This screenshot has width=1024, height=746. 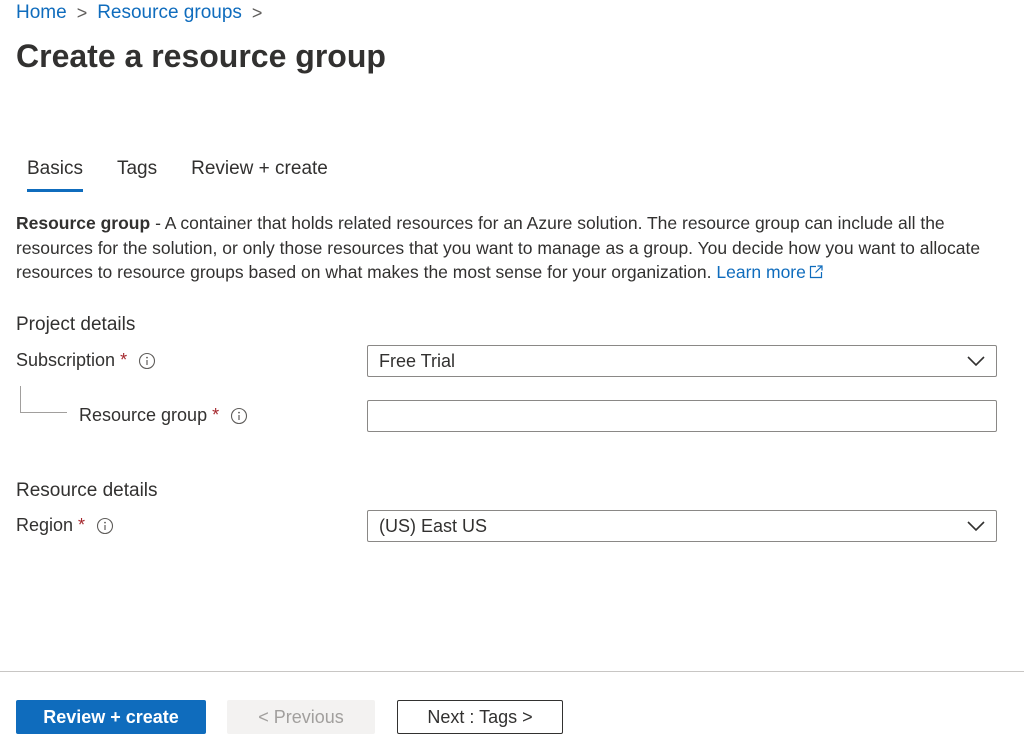 I want to click on resource-group-label: Resource group *, so click(x=163, y=415).